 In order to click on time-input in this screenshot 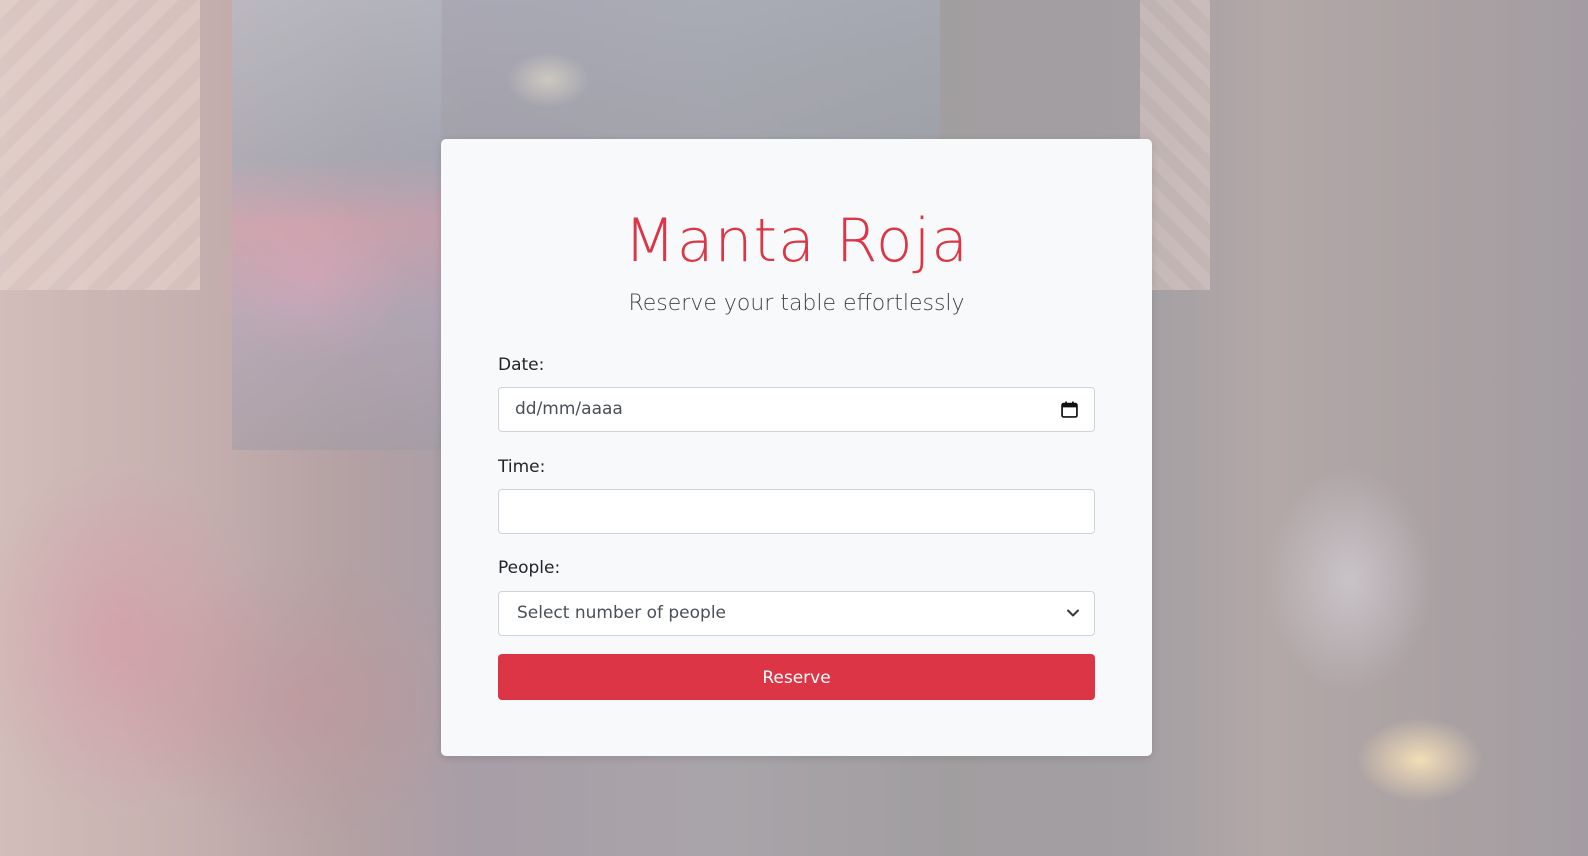, I will do `click(796, 511)`.